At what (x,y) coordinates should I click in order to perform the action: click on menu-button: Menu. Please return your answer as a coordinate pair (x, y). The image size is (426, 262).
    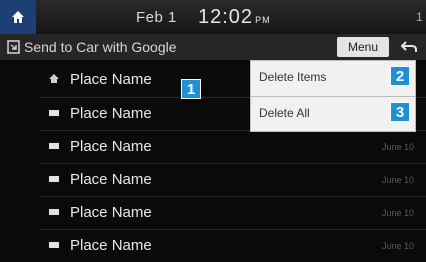
    Looking at the image, I should click on (363, 47).